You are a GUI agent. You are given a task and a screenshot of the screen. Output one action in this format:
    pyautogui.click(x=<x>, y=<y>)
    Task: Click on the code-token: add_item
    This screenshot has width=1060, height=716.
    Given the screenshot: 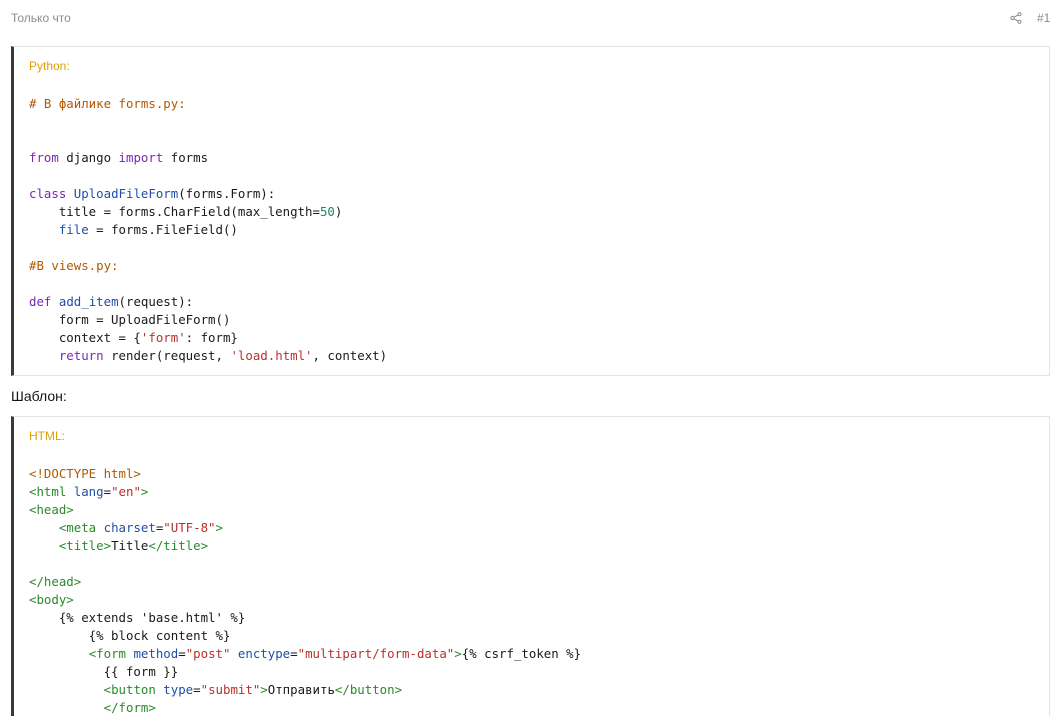 What is the action you would take?
    pyautogui.click(x=88, y=301)
    